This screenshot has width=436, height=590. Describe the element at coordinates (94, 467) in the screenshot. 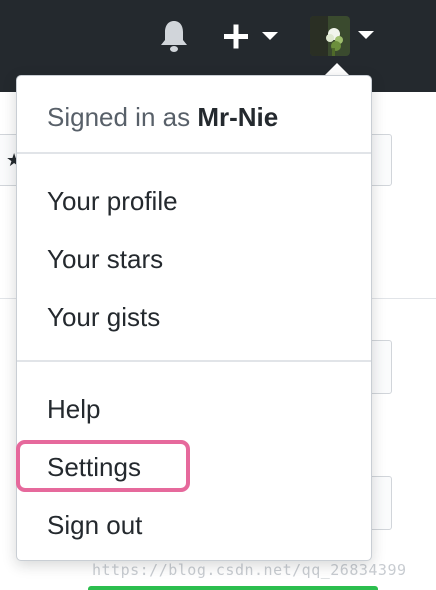

I see `menu-item-settings: Settings` at that location.